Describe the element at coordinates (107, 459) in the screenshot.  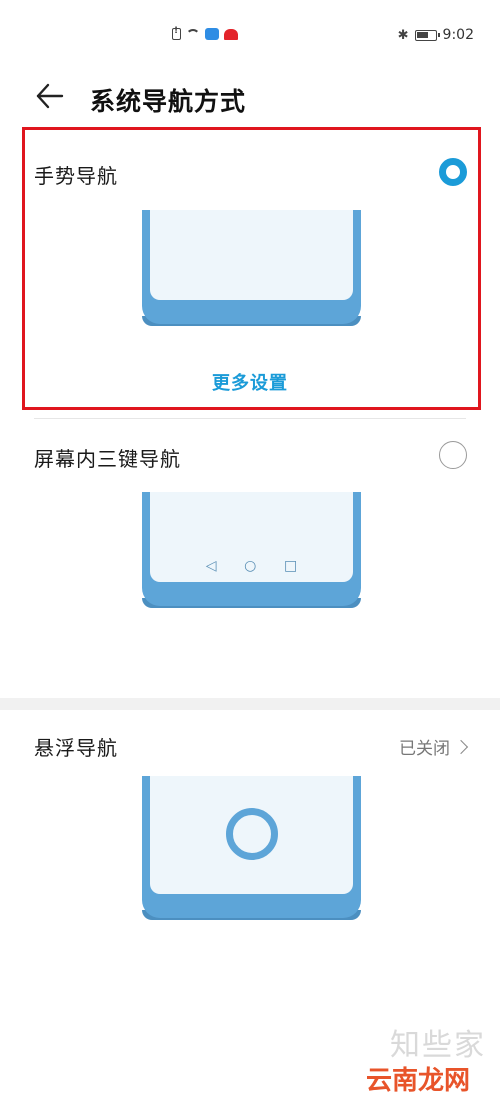
I see `option-three-key-nav-title: 屏幕内三键导航` at that location.